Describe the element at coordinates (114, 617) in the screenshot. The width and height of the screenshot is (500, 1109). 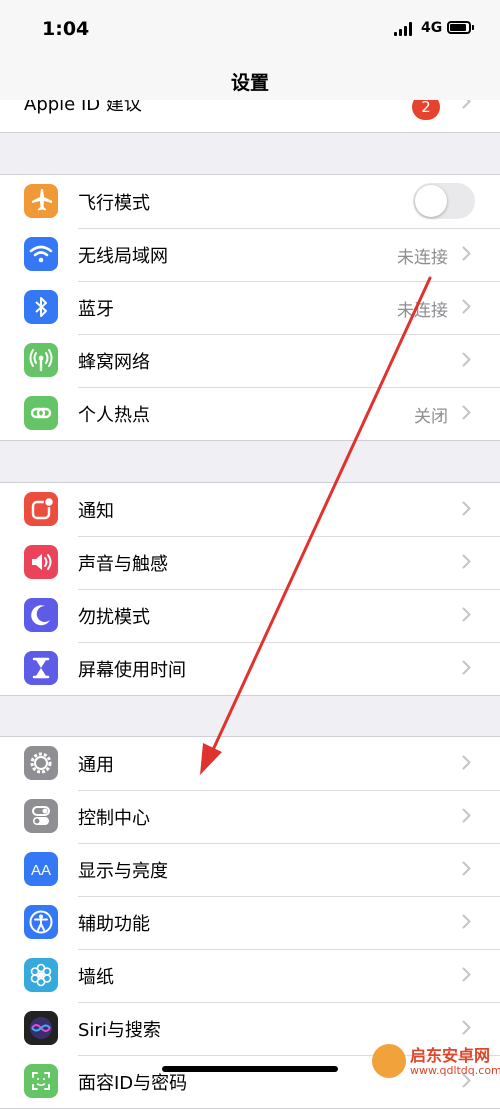
I see `settings-row-label: 勿扰模式` at that location.